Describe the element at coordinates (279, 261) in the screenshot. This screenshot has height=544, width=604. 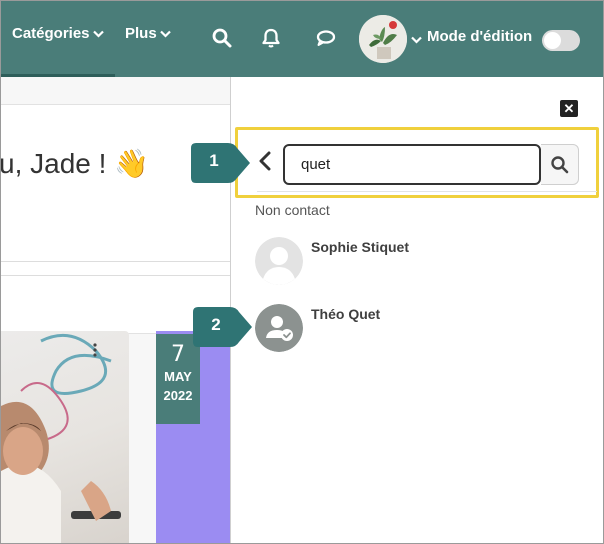
I see `default-user-icon` at that location.